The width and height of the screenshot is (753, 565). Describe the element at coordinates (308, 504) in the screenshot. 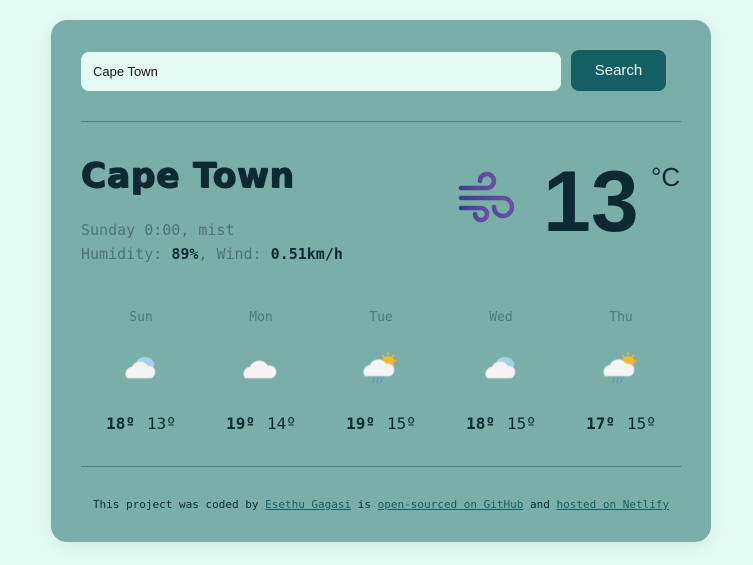

I see `author-link: Esethu Gagasi` at that location.